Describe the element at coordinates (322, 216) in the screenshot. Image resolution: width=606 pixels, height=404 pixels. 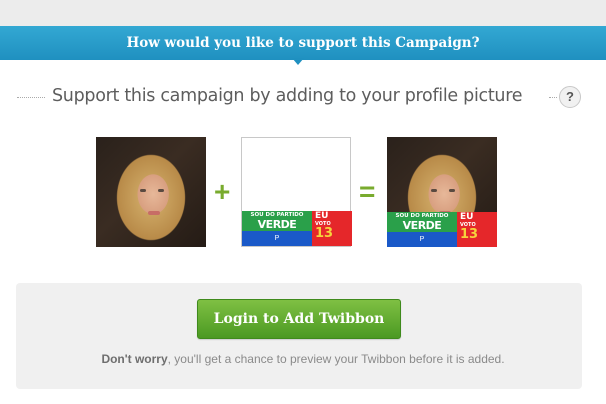
I see `ribbon-eu: EU` at that location.